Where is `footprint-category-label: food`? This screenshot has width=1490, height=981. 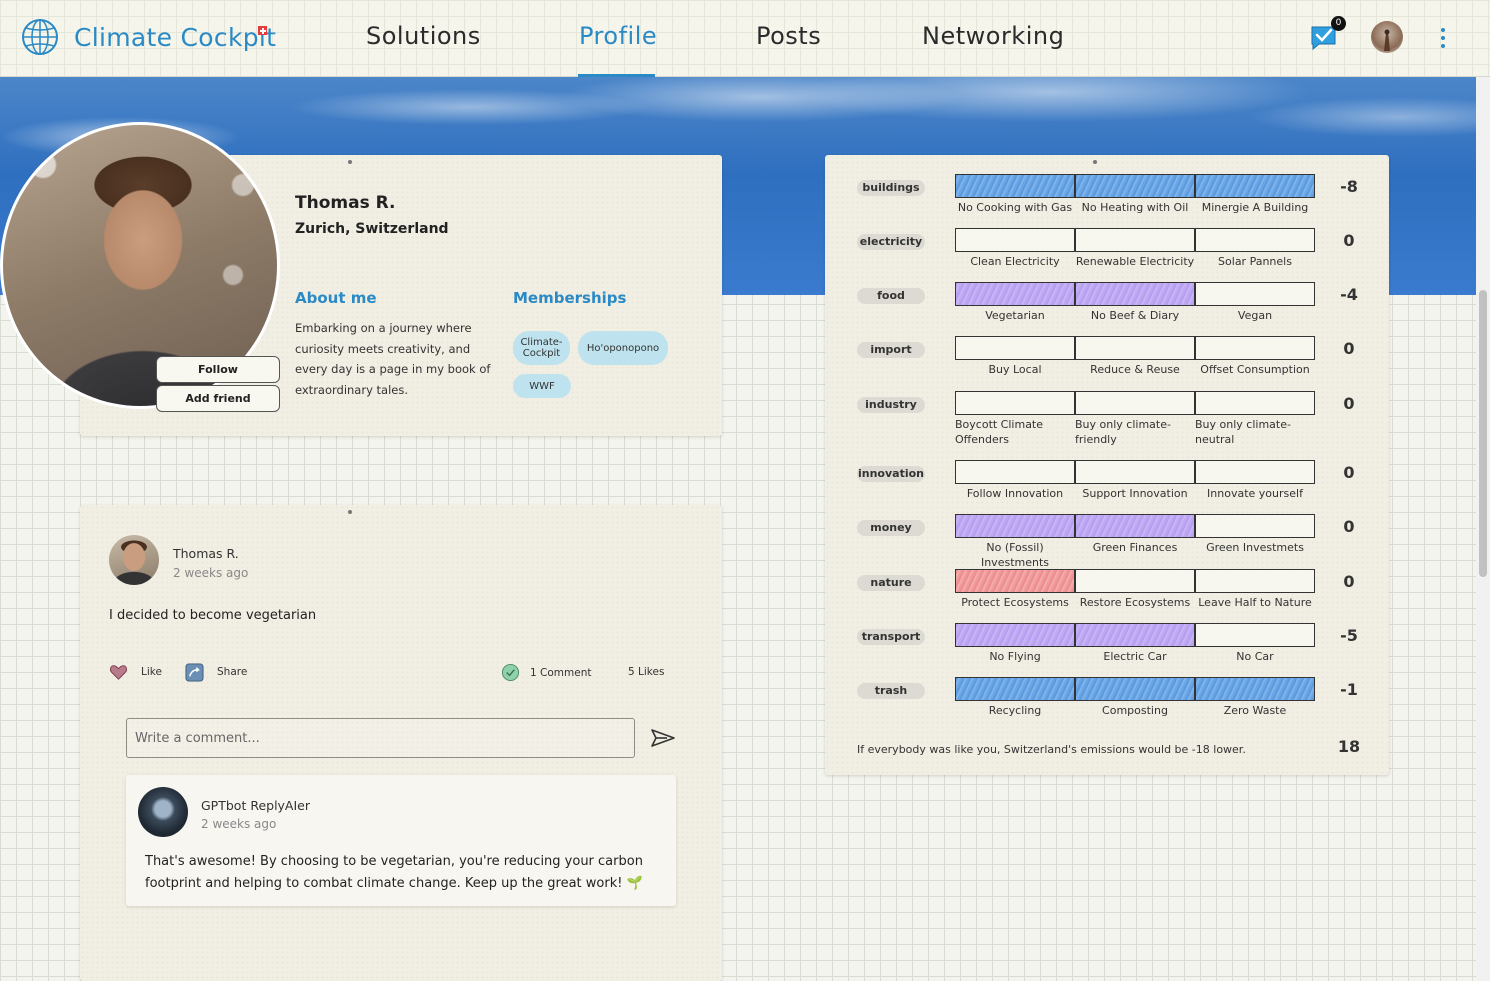
footprint-category-label: food is located at coordinates (891, 296).